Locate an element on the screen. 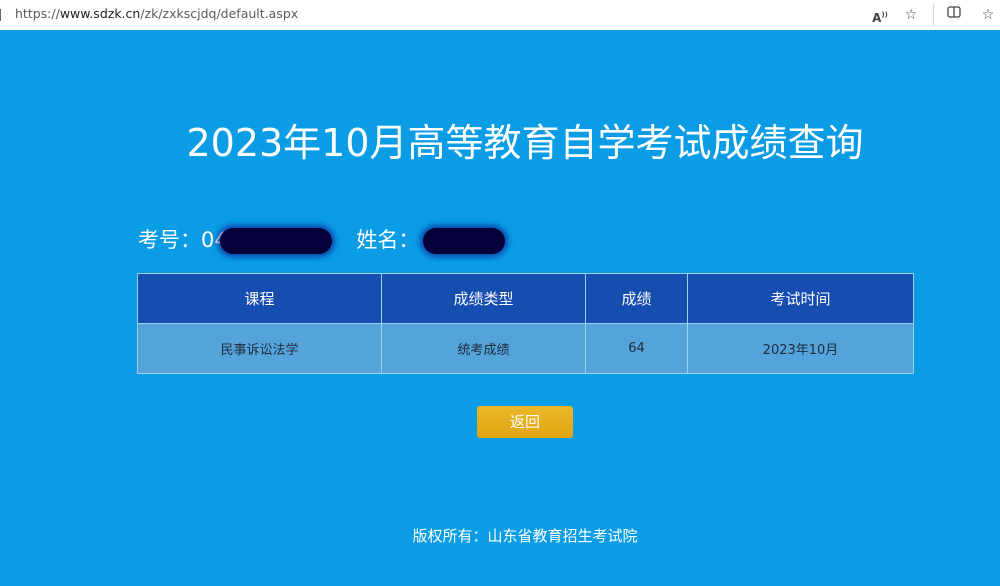  url-scheme: https:// is located at coordinates (37, 13).